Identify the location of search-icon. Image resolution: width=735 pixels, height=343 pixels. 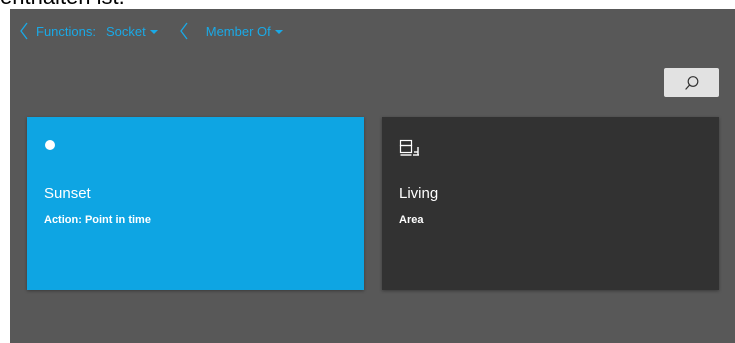
(691, 82).